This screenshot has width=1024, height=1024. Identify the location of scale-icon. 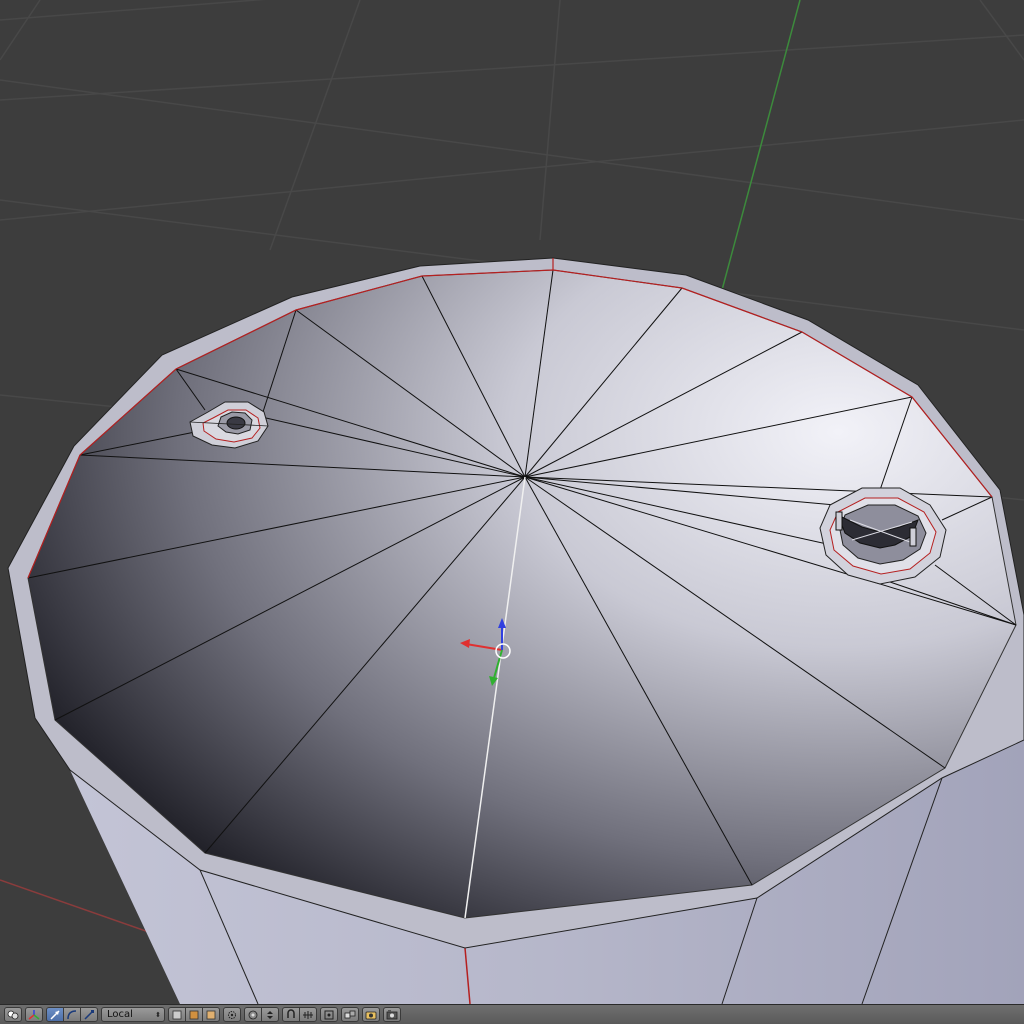
(89, 1014).